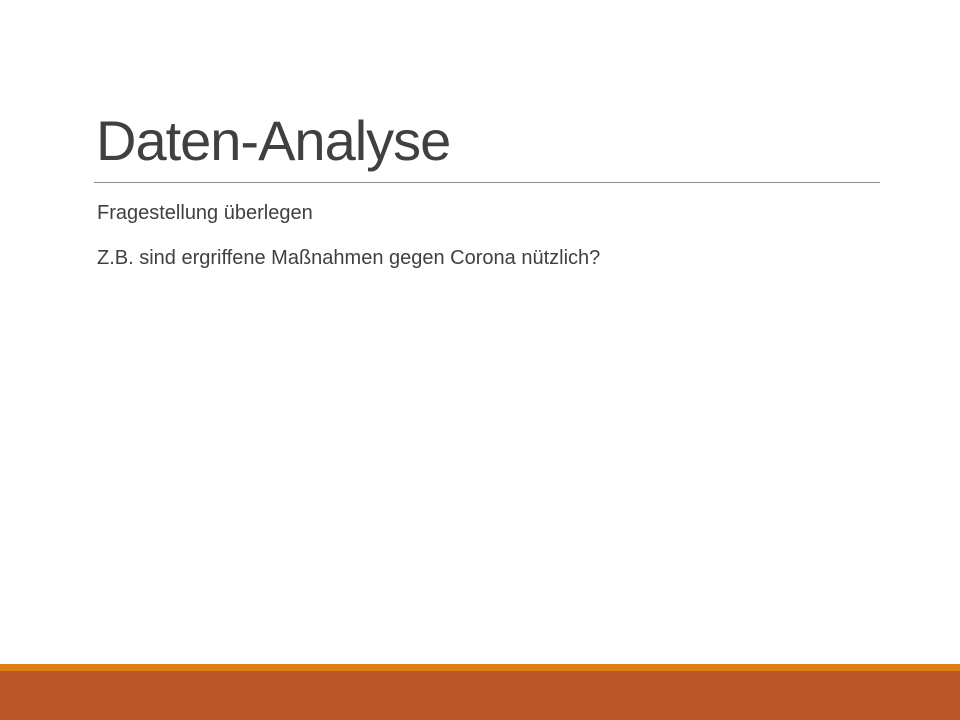 The height and width of the screenshot is (720, 960). Describe the element at coordinates (273, 140) in the screenshot. I see `slide-title: Daten-Analyse` at that location.